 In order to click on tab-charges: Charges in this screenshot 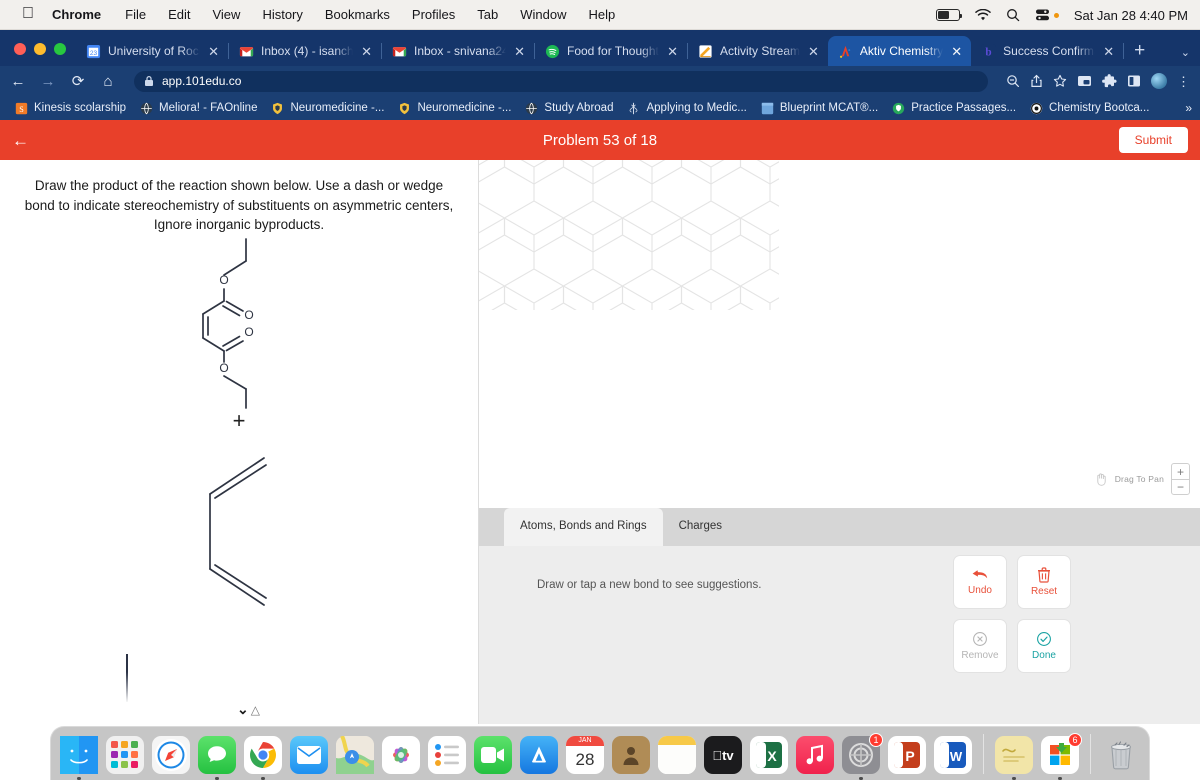, I will do `click(700, 527)`.